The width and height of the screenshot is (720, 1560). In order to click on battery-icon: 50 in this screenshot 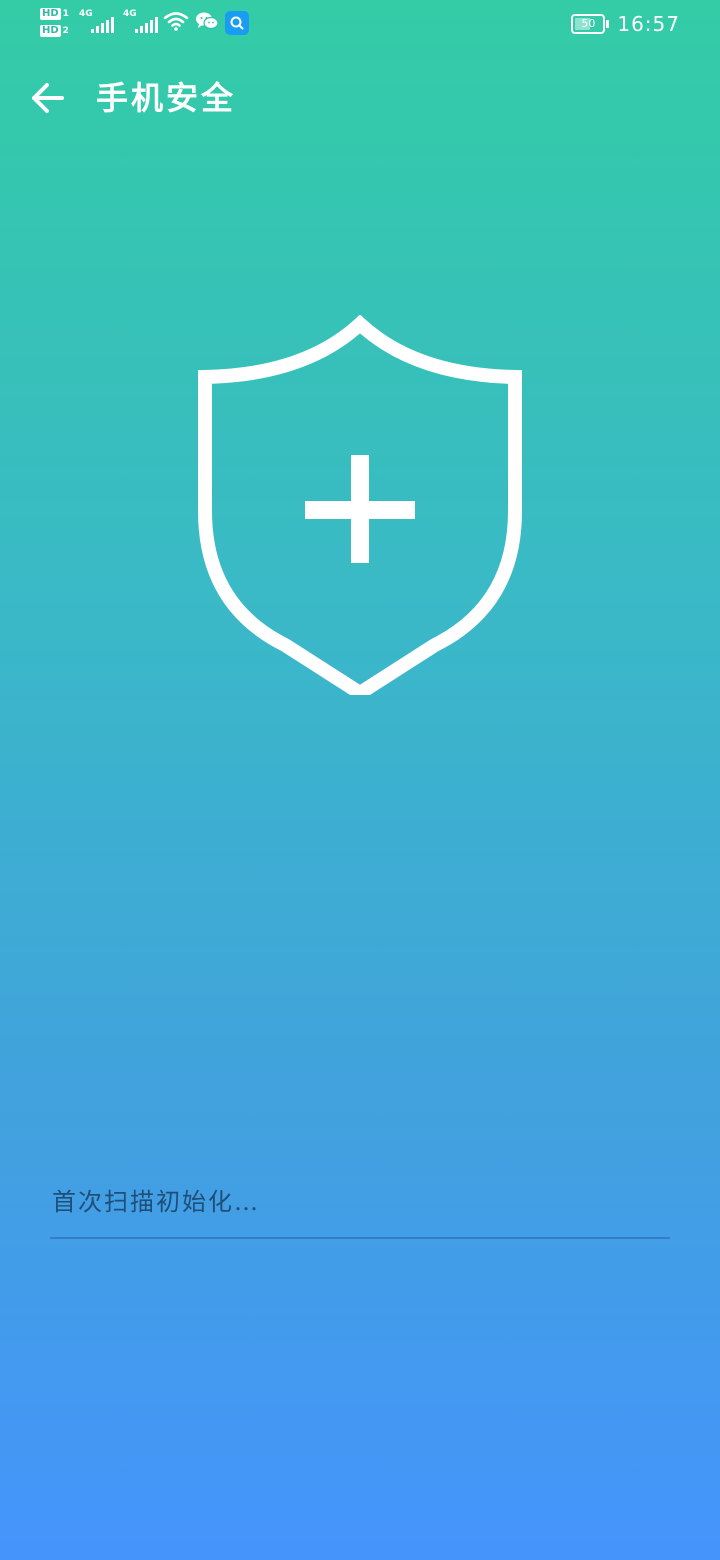, I will do `click(590, 24)`.